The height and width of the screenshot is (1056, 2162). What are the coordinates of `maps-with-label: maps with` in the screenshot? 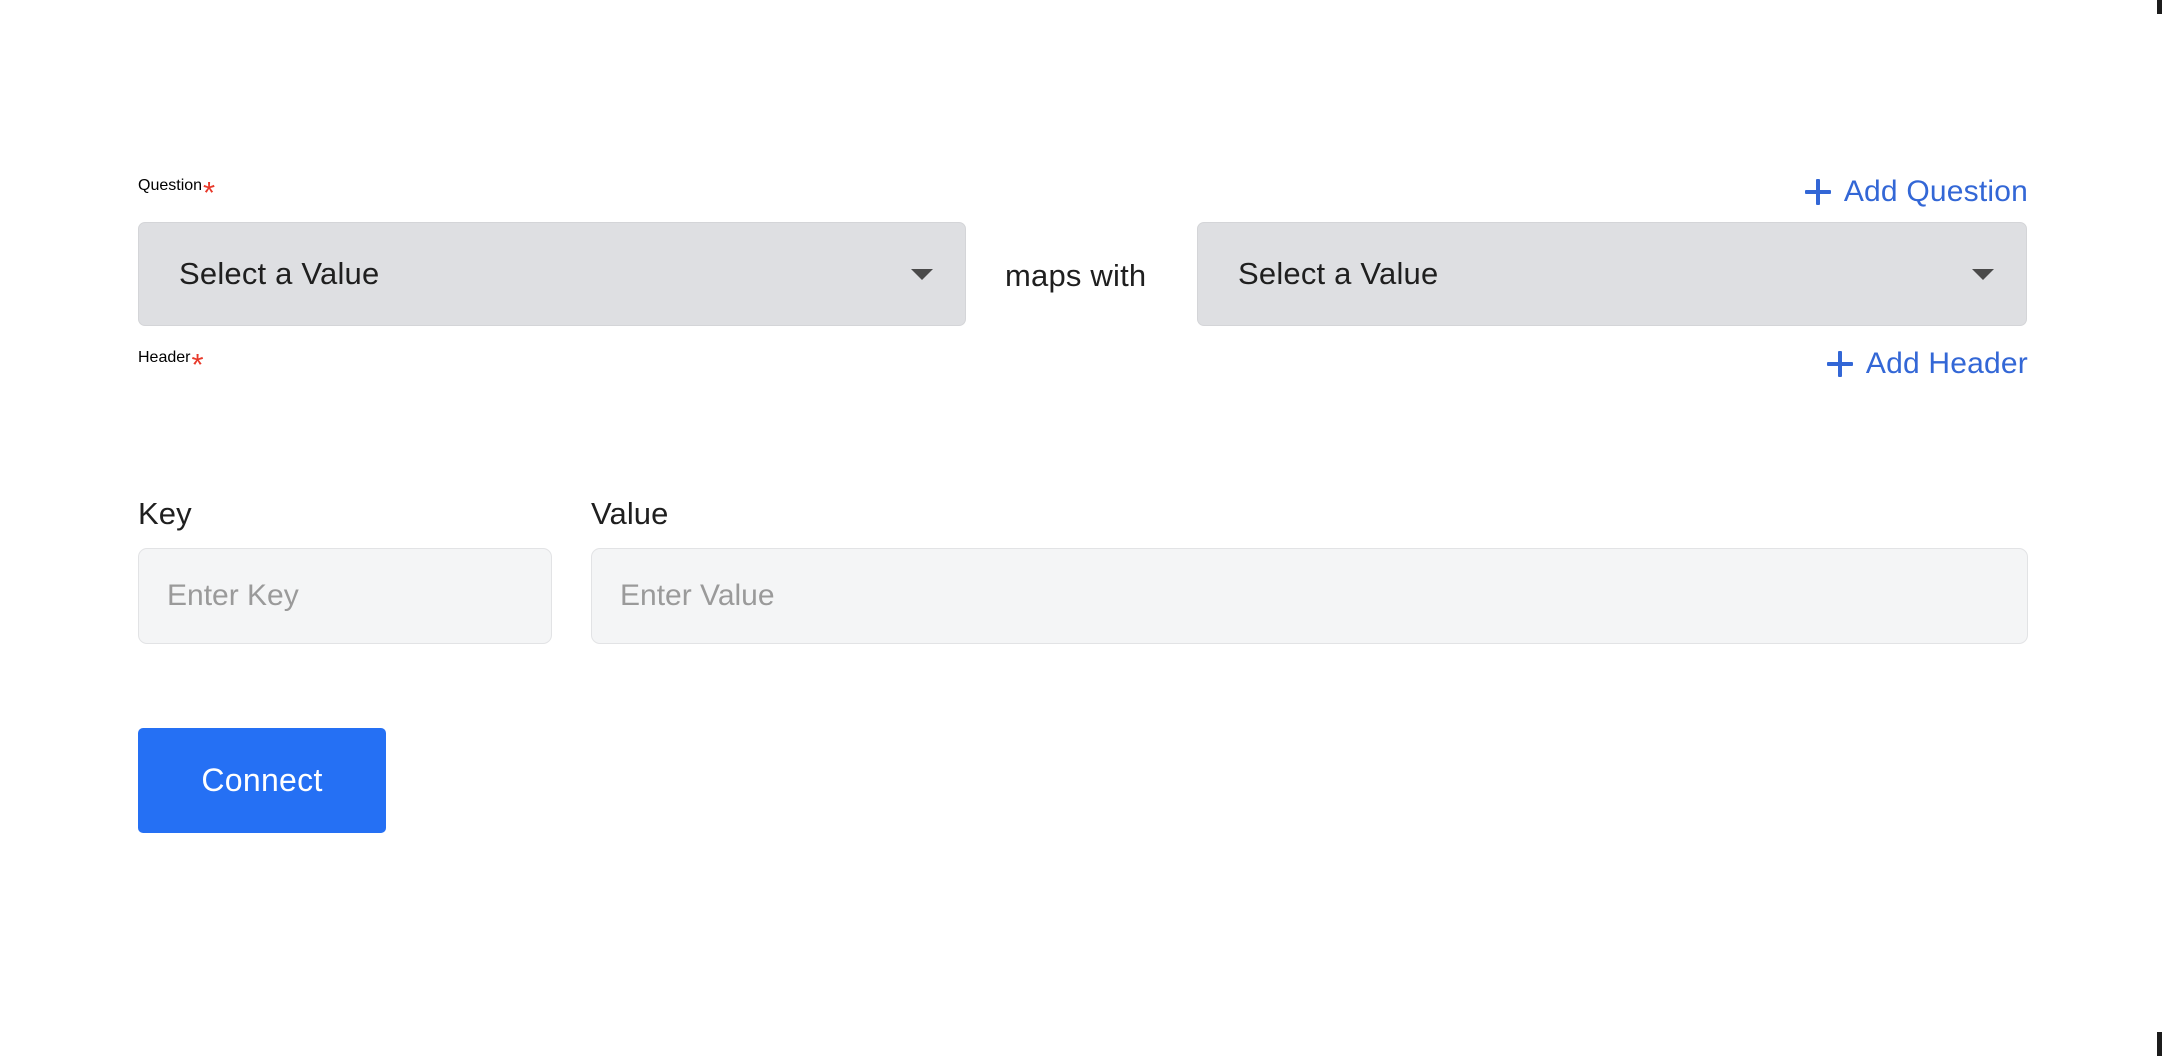 It's located at (1076, 275).